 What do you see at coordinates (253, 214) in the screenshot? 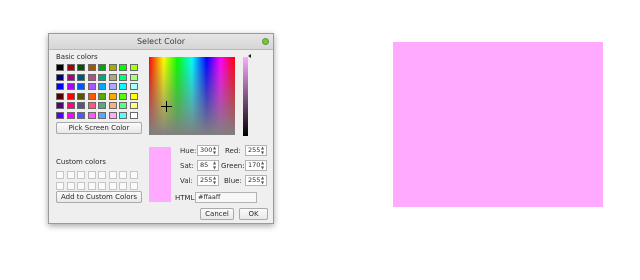
I see `ok-button: OK` at bounding box center [253, 214].